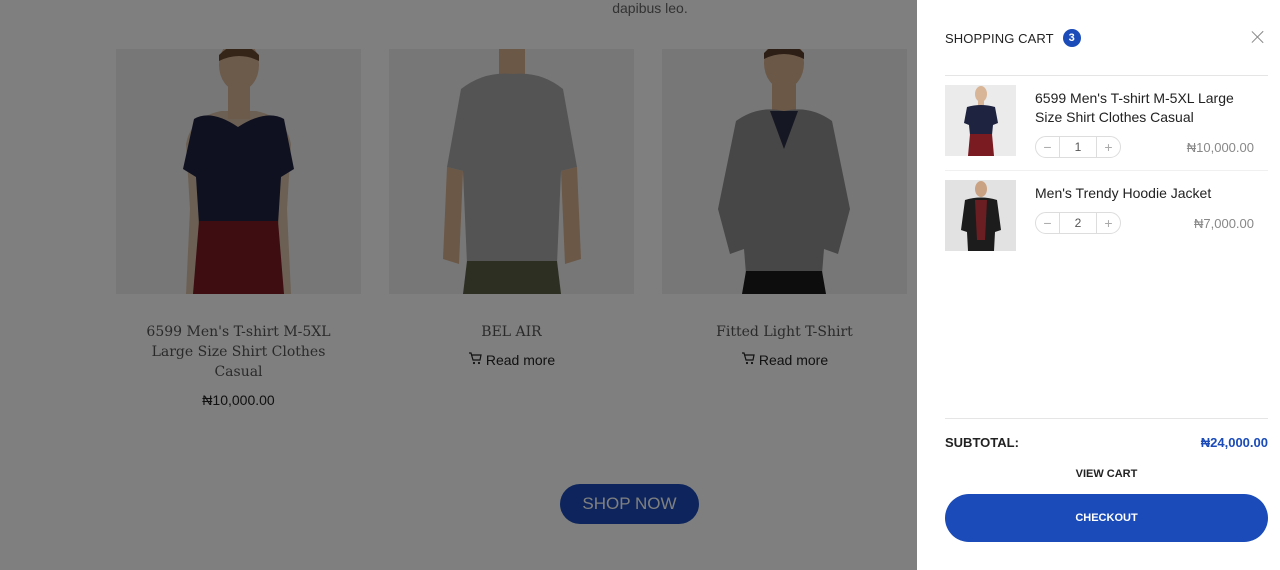  What do you see at coordinates (982, 442) in the screenshot?
I see `subtotal-label: SUBTOTAL:` at bounding box center [982, 442].